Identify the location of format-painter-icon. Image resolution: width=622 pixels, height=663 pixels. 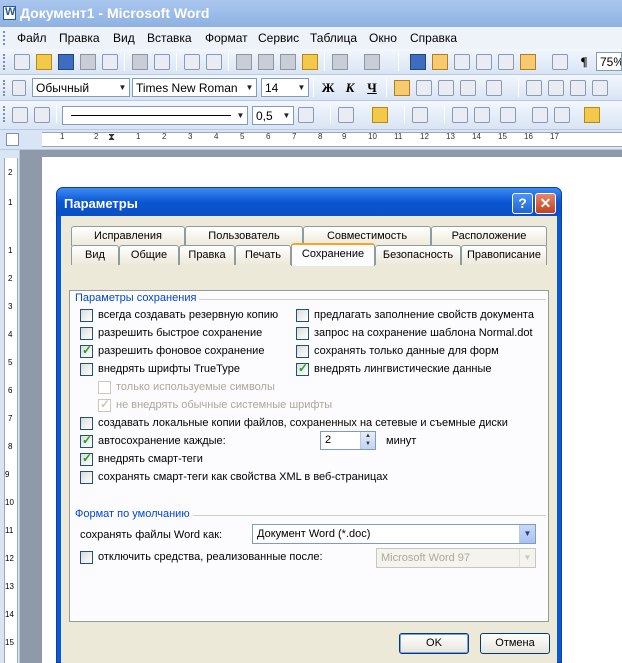
(310, 62).